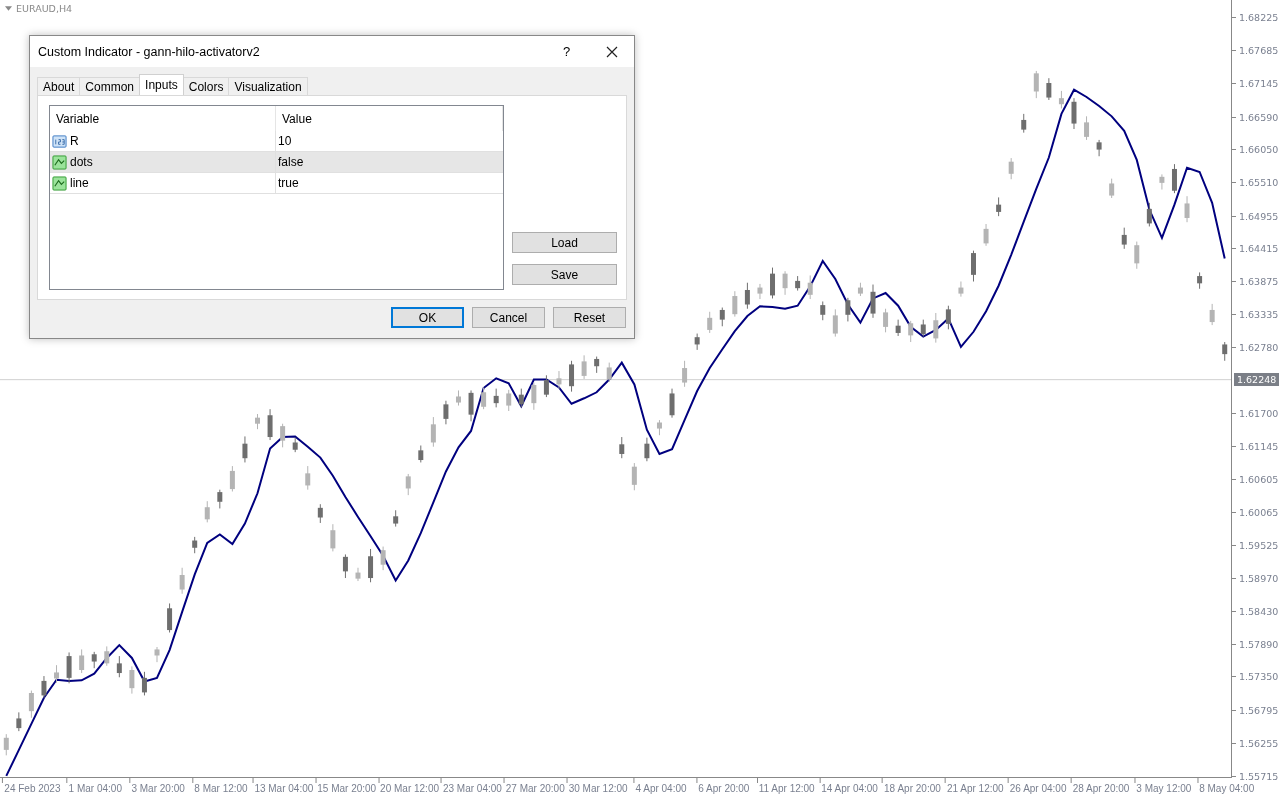 The image size is (1280, 800). What do you see at coordinates (849, 788) in the screenshot?
I see `time-label: 14 Apr 04:00` at bounding box center [849, 788].